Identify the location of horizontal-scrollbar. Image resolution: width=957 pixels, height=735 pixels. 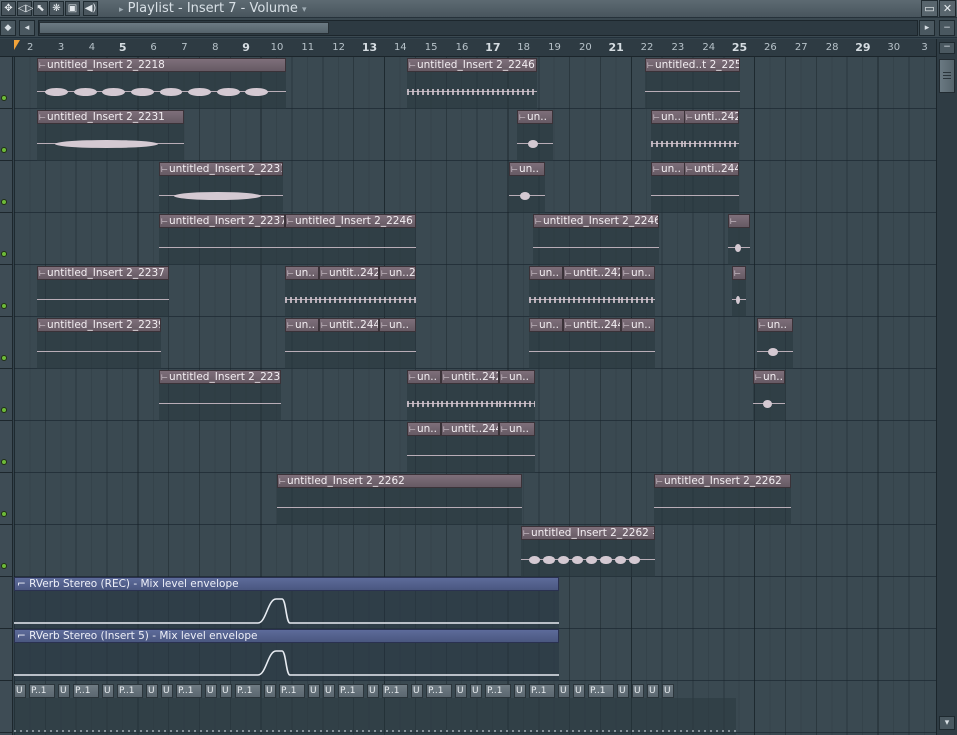
(478, 28).